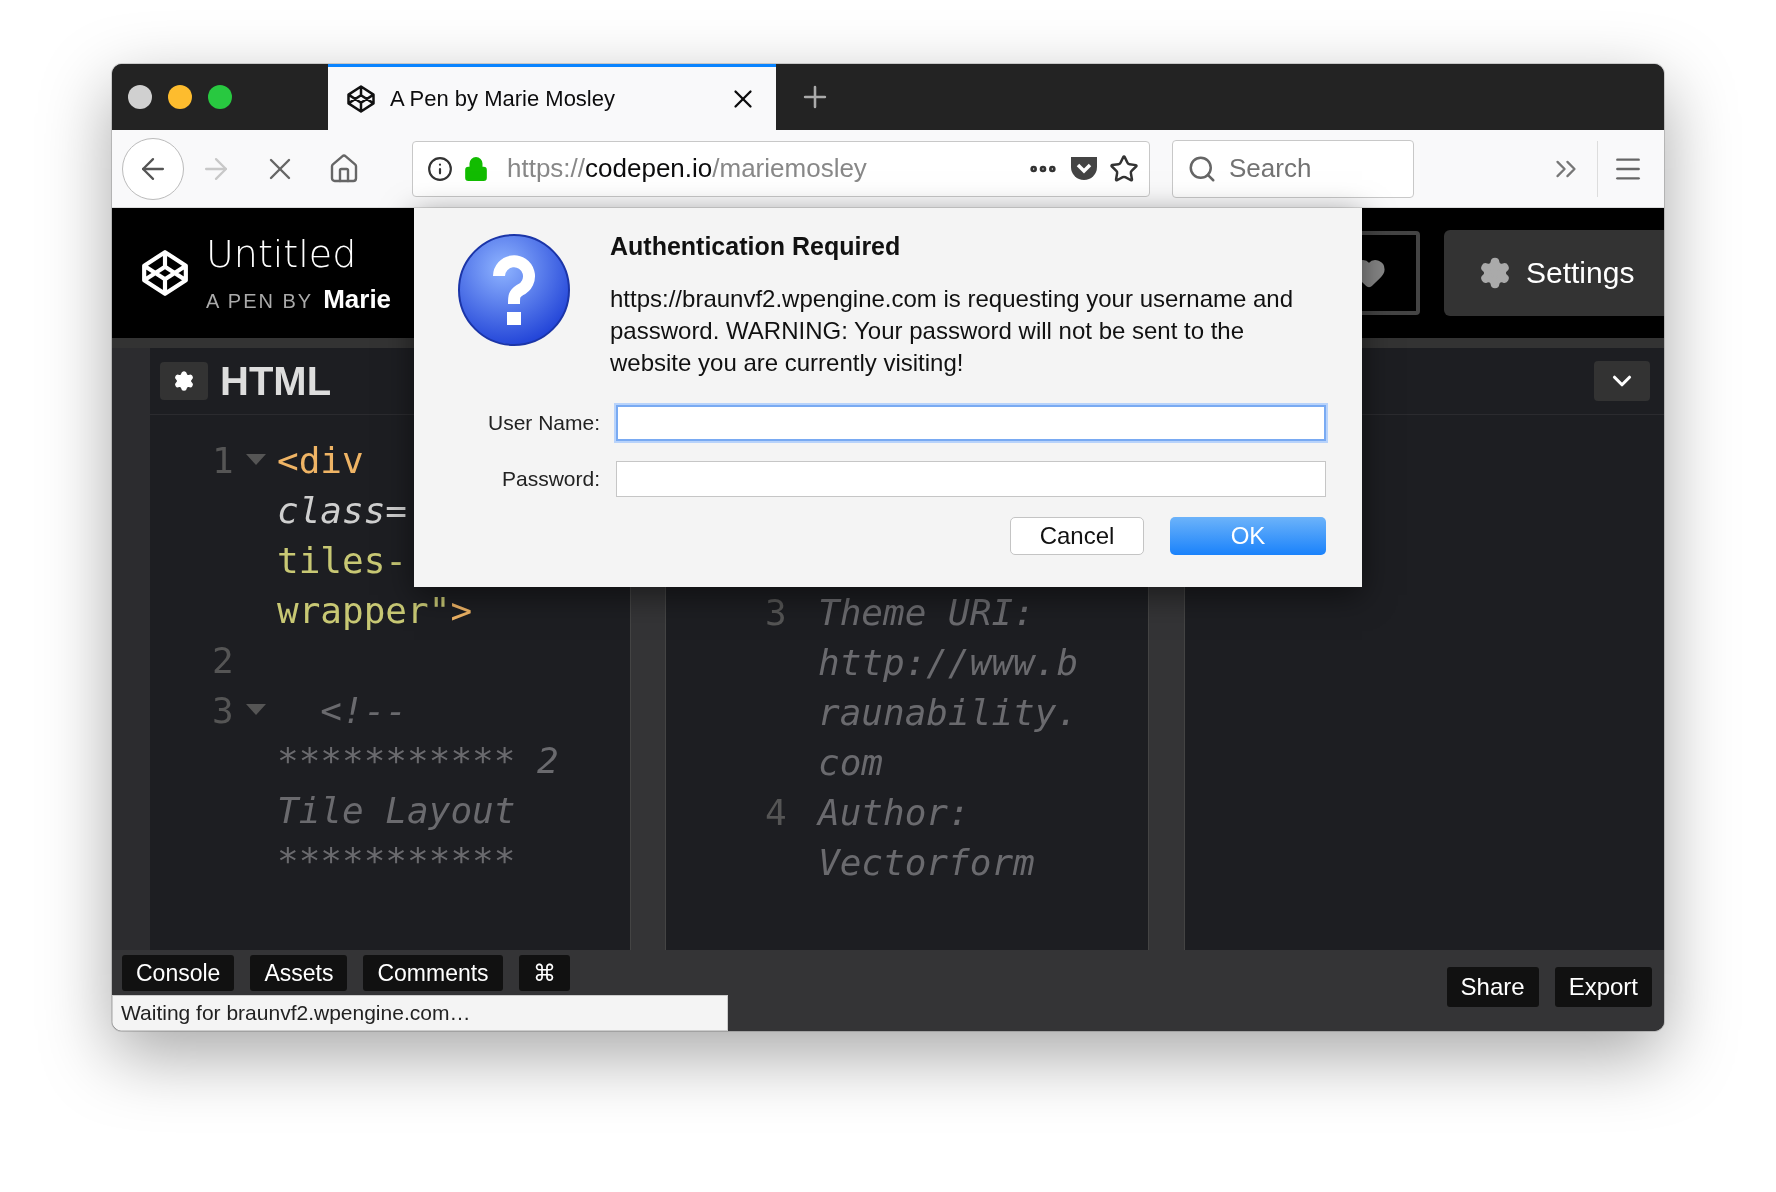  Describe the element at coordinates (1554, 273) in the screenshot. I see `settings-button: Settings` at that location.